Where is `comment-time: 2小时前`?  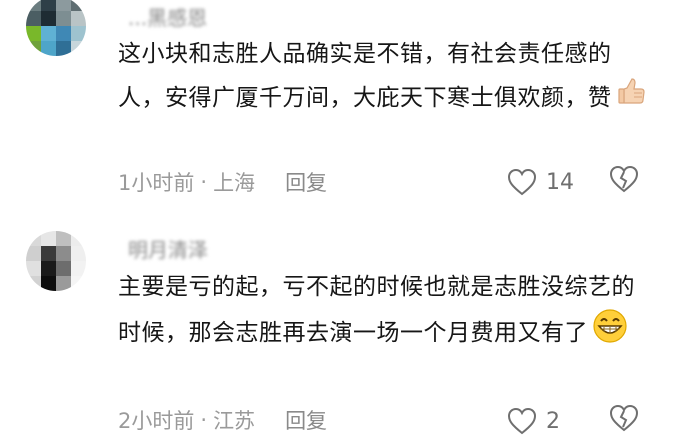
comment-time: 2小时前 is located at coordinates (156, 421).